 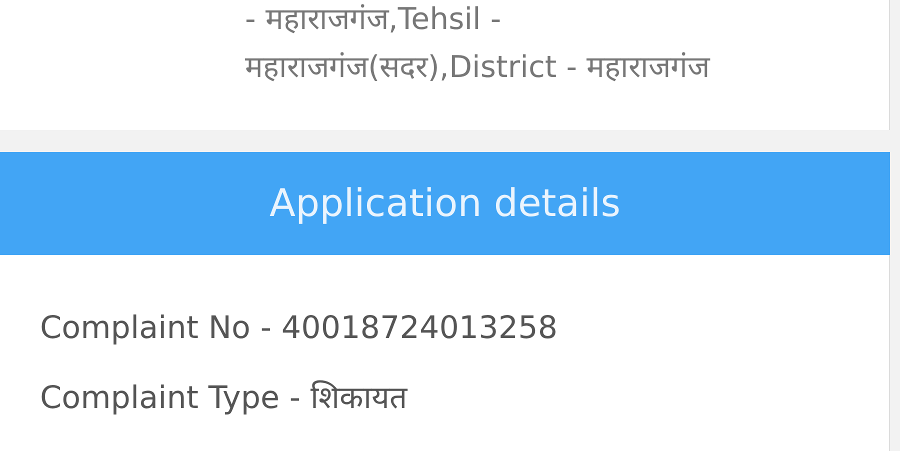 I want to click on detail-text: Complaint Type - शिकायत, so click(x=224, y=398).